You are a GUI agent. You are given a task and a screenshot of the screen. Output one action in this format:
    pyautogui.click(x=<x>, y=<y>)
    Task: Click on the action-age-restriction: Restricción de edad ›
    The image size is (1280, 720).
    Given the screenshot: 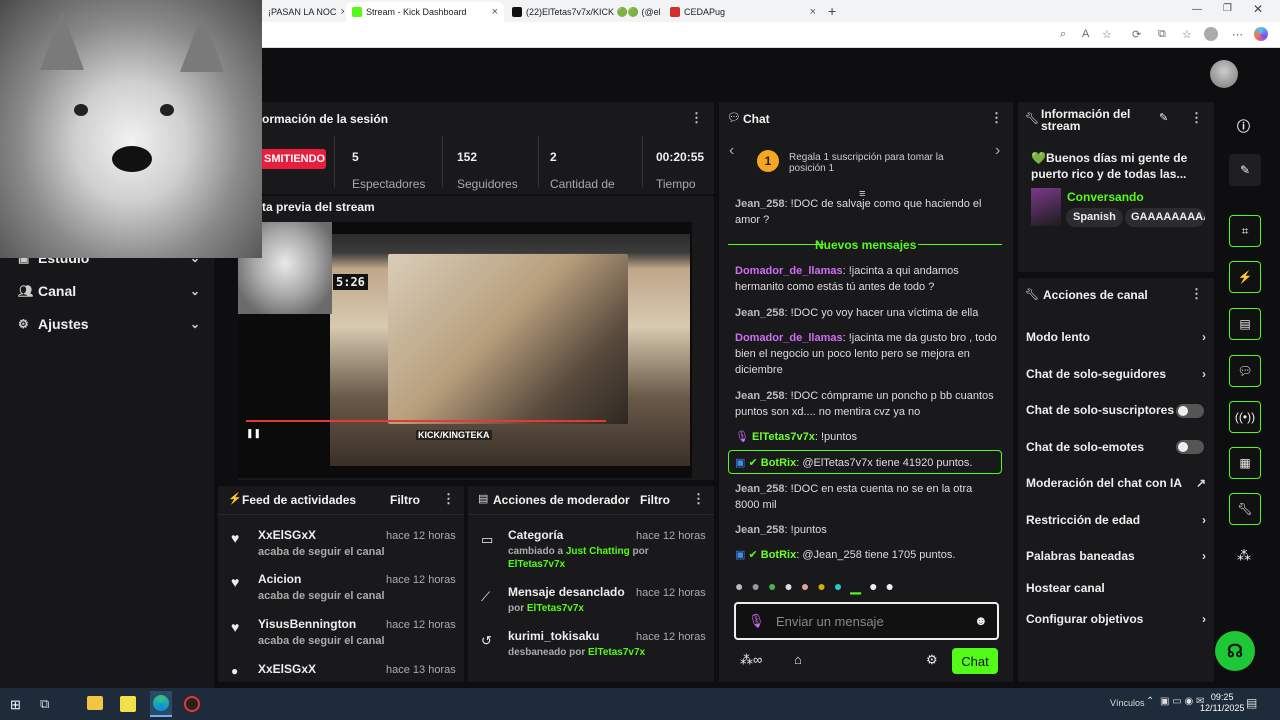 What is the action you would take?
    pyautogui.click(x=1116, y=520)
    